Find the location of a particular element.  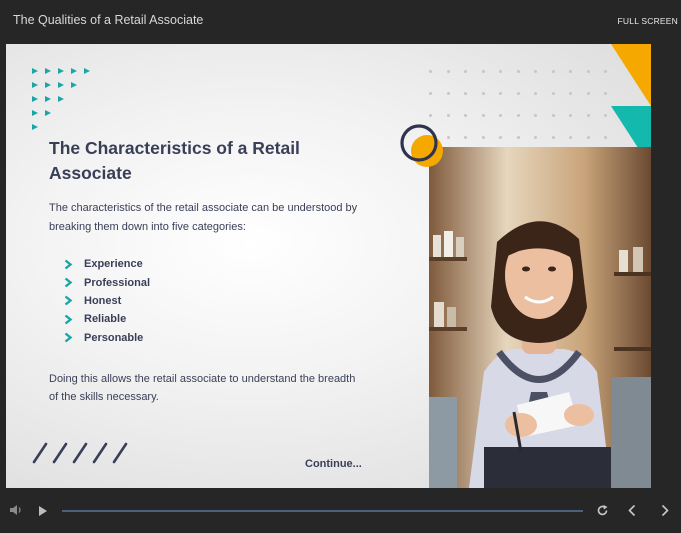

previous-icon is located at coordinates (632, 513).